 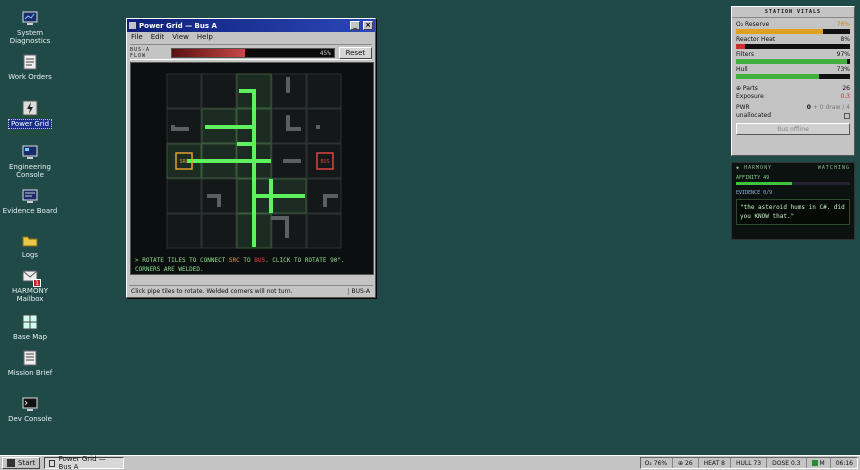 What do you see at coordinates (756, 39) in the screenshot?
I see `vital-label: Reactor Heat` at bounding box center [756, 39].